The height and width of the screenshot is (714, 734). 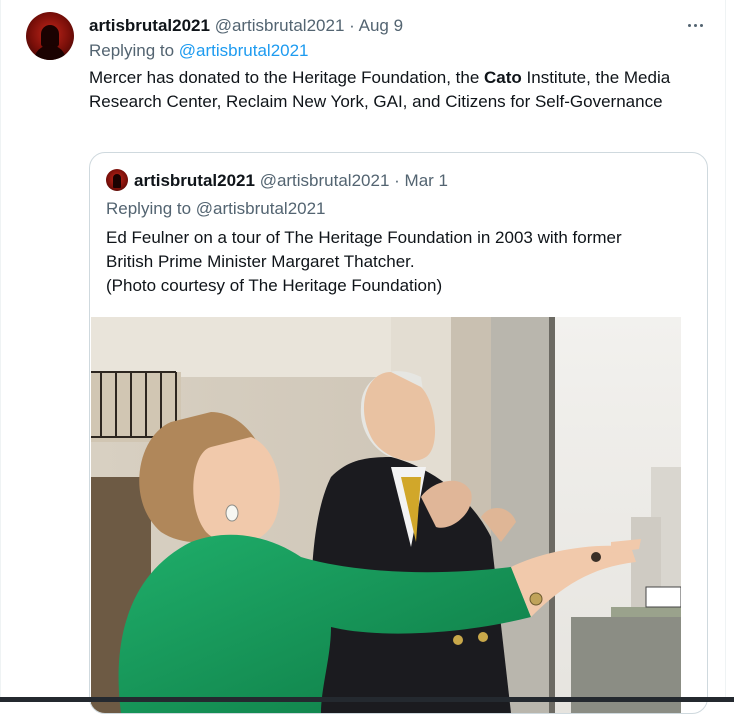 I want to click on replying-to-label: Replying to, so click(x=132, y=50).